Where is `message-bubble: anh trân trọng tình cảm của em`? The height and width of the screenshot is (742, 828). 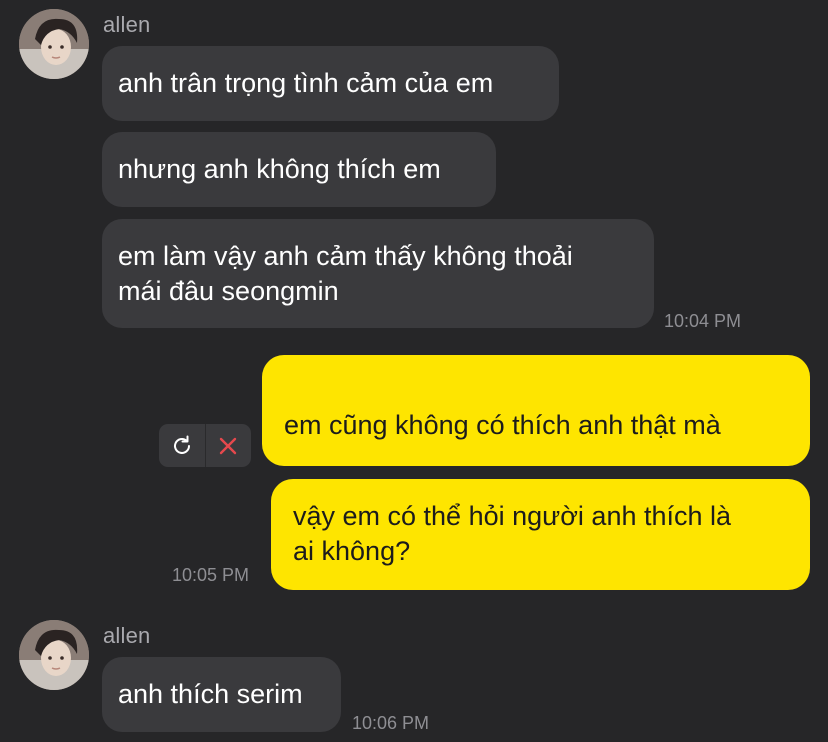 message-bubble: anh trân trọng tình cảm của em is located at coordinates (330, 83).